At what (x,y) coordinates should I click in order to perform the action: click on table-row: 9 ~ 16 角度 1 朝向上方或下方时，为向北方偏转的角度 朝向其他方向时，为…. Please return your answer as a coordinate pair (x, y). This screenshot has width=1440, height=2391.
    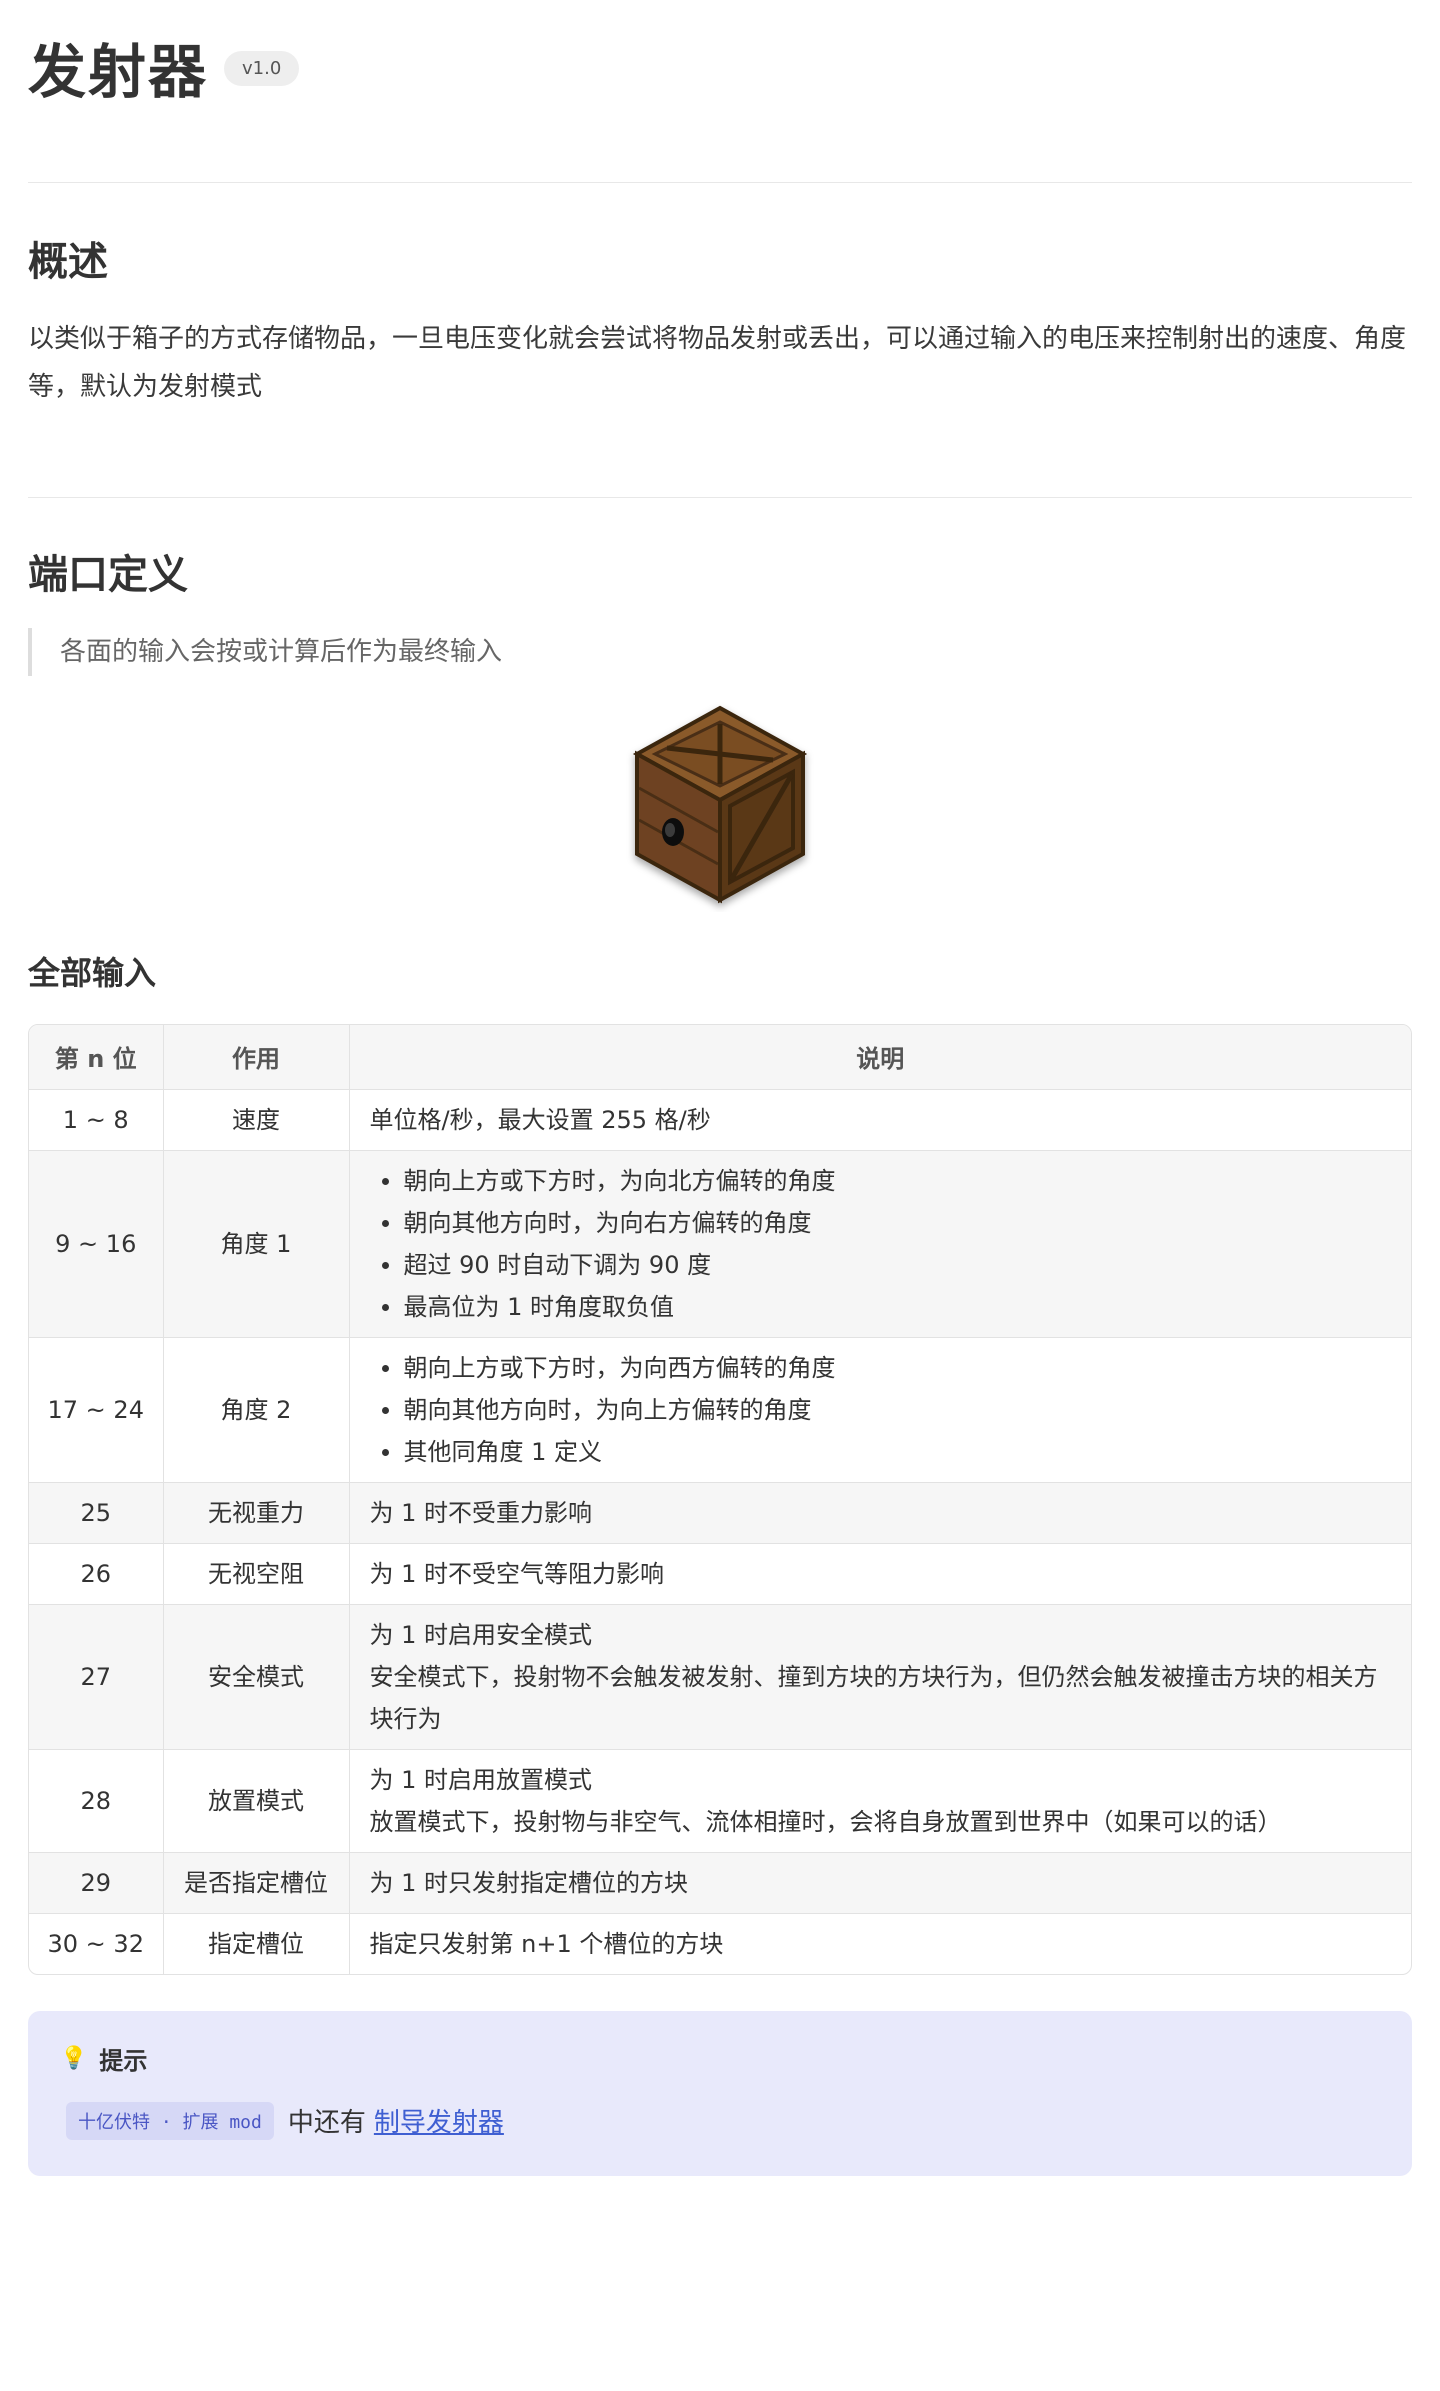
    Looking at the image, I should click on (720, 1243).